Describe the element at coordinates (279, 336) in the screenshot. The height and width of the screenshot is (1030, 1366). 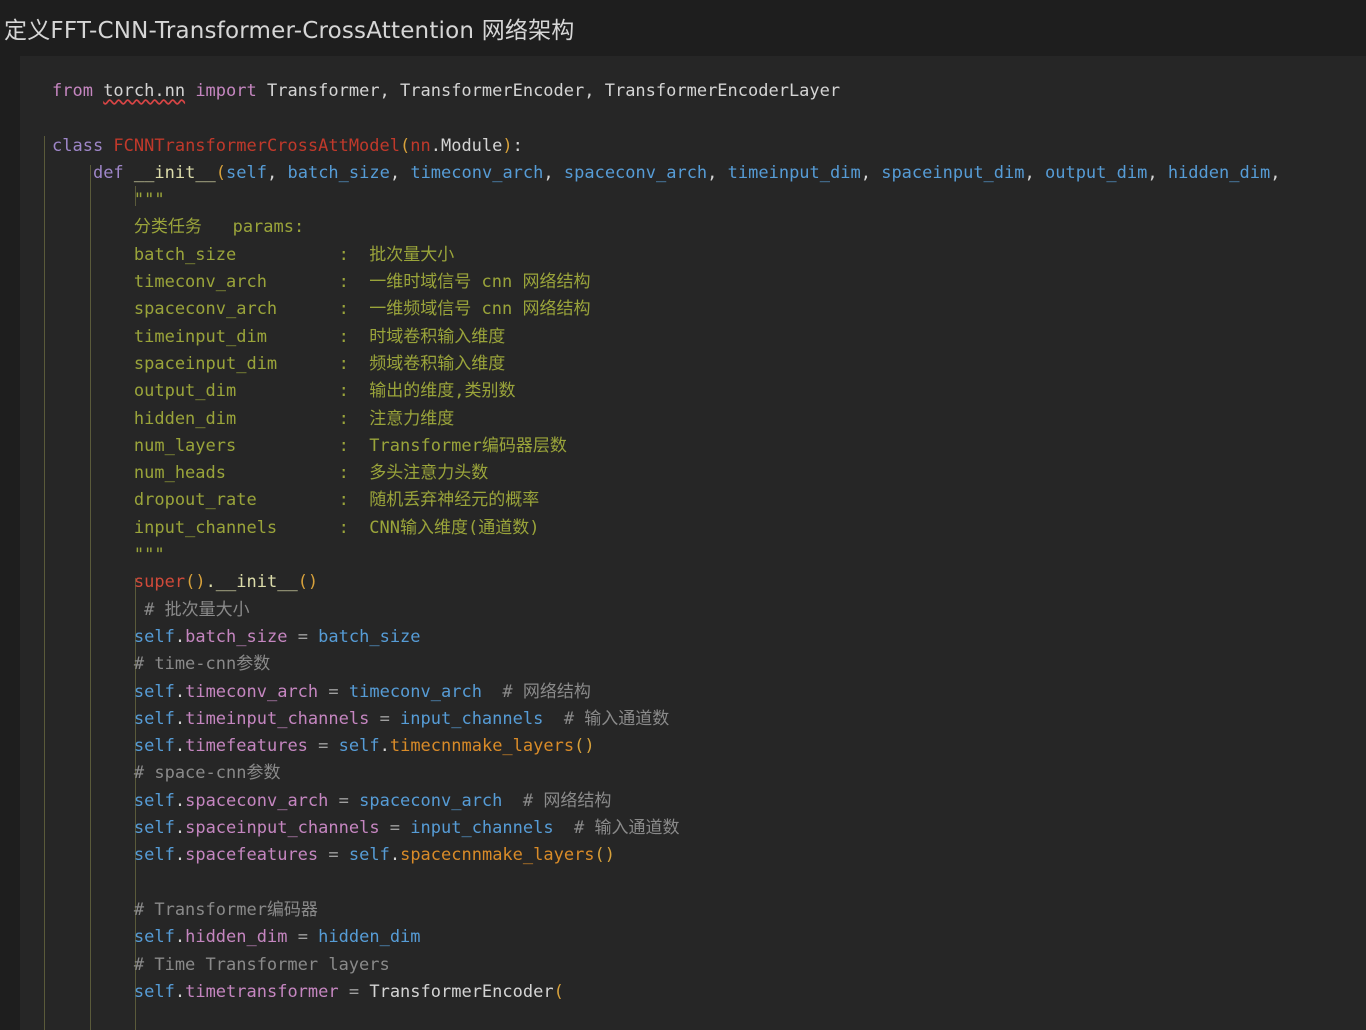
I see `code-token: timeinput_dim : 时域卷积输入维度` at that location.